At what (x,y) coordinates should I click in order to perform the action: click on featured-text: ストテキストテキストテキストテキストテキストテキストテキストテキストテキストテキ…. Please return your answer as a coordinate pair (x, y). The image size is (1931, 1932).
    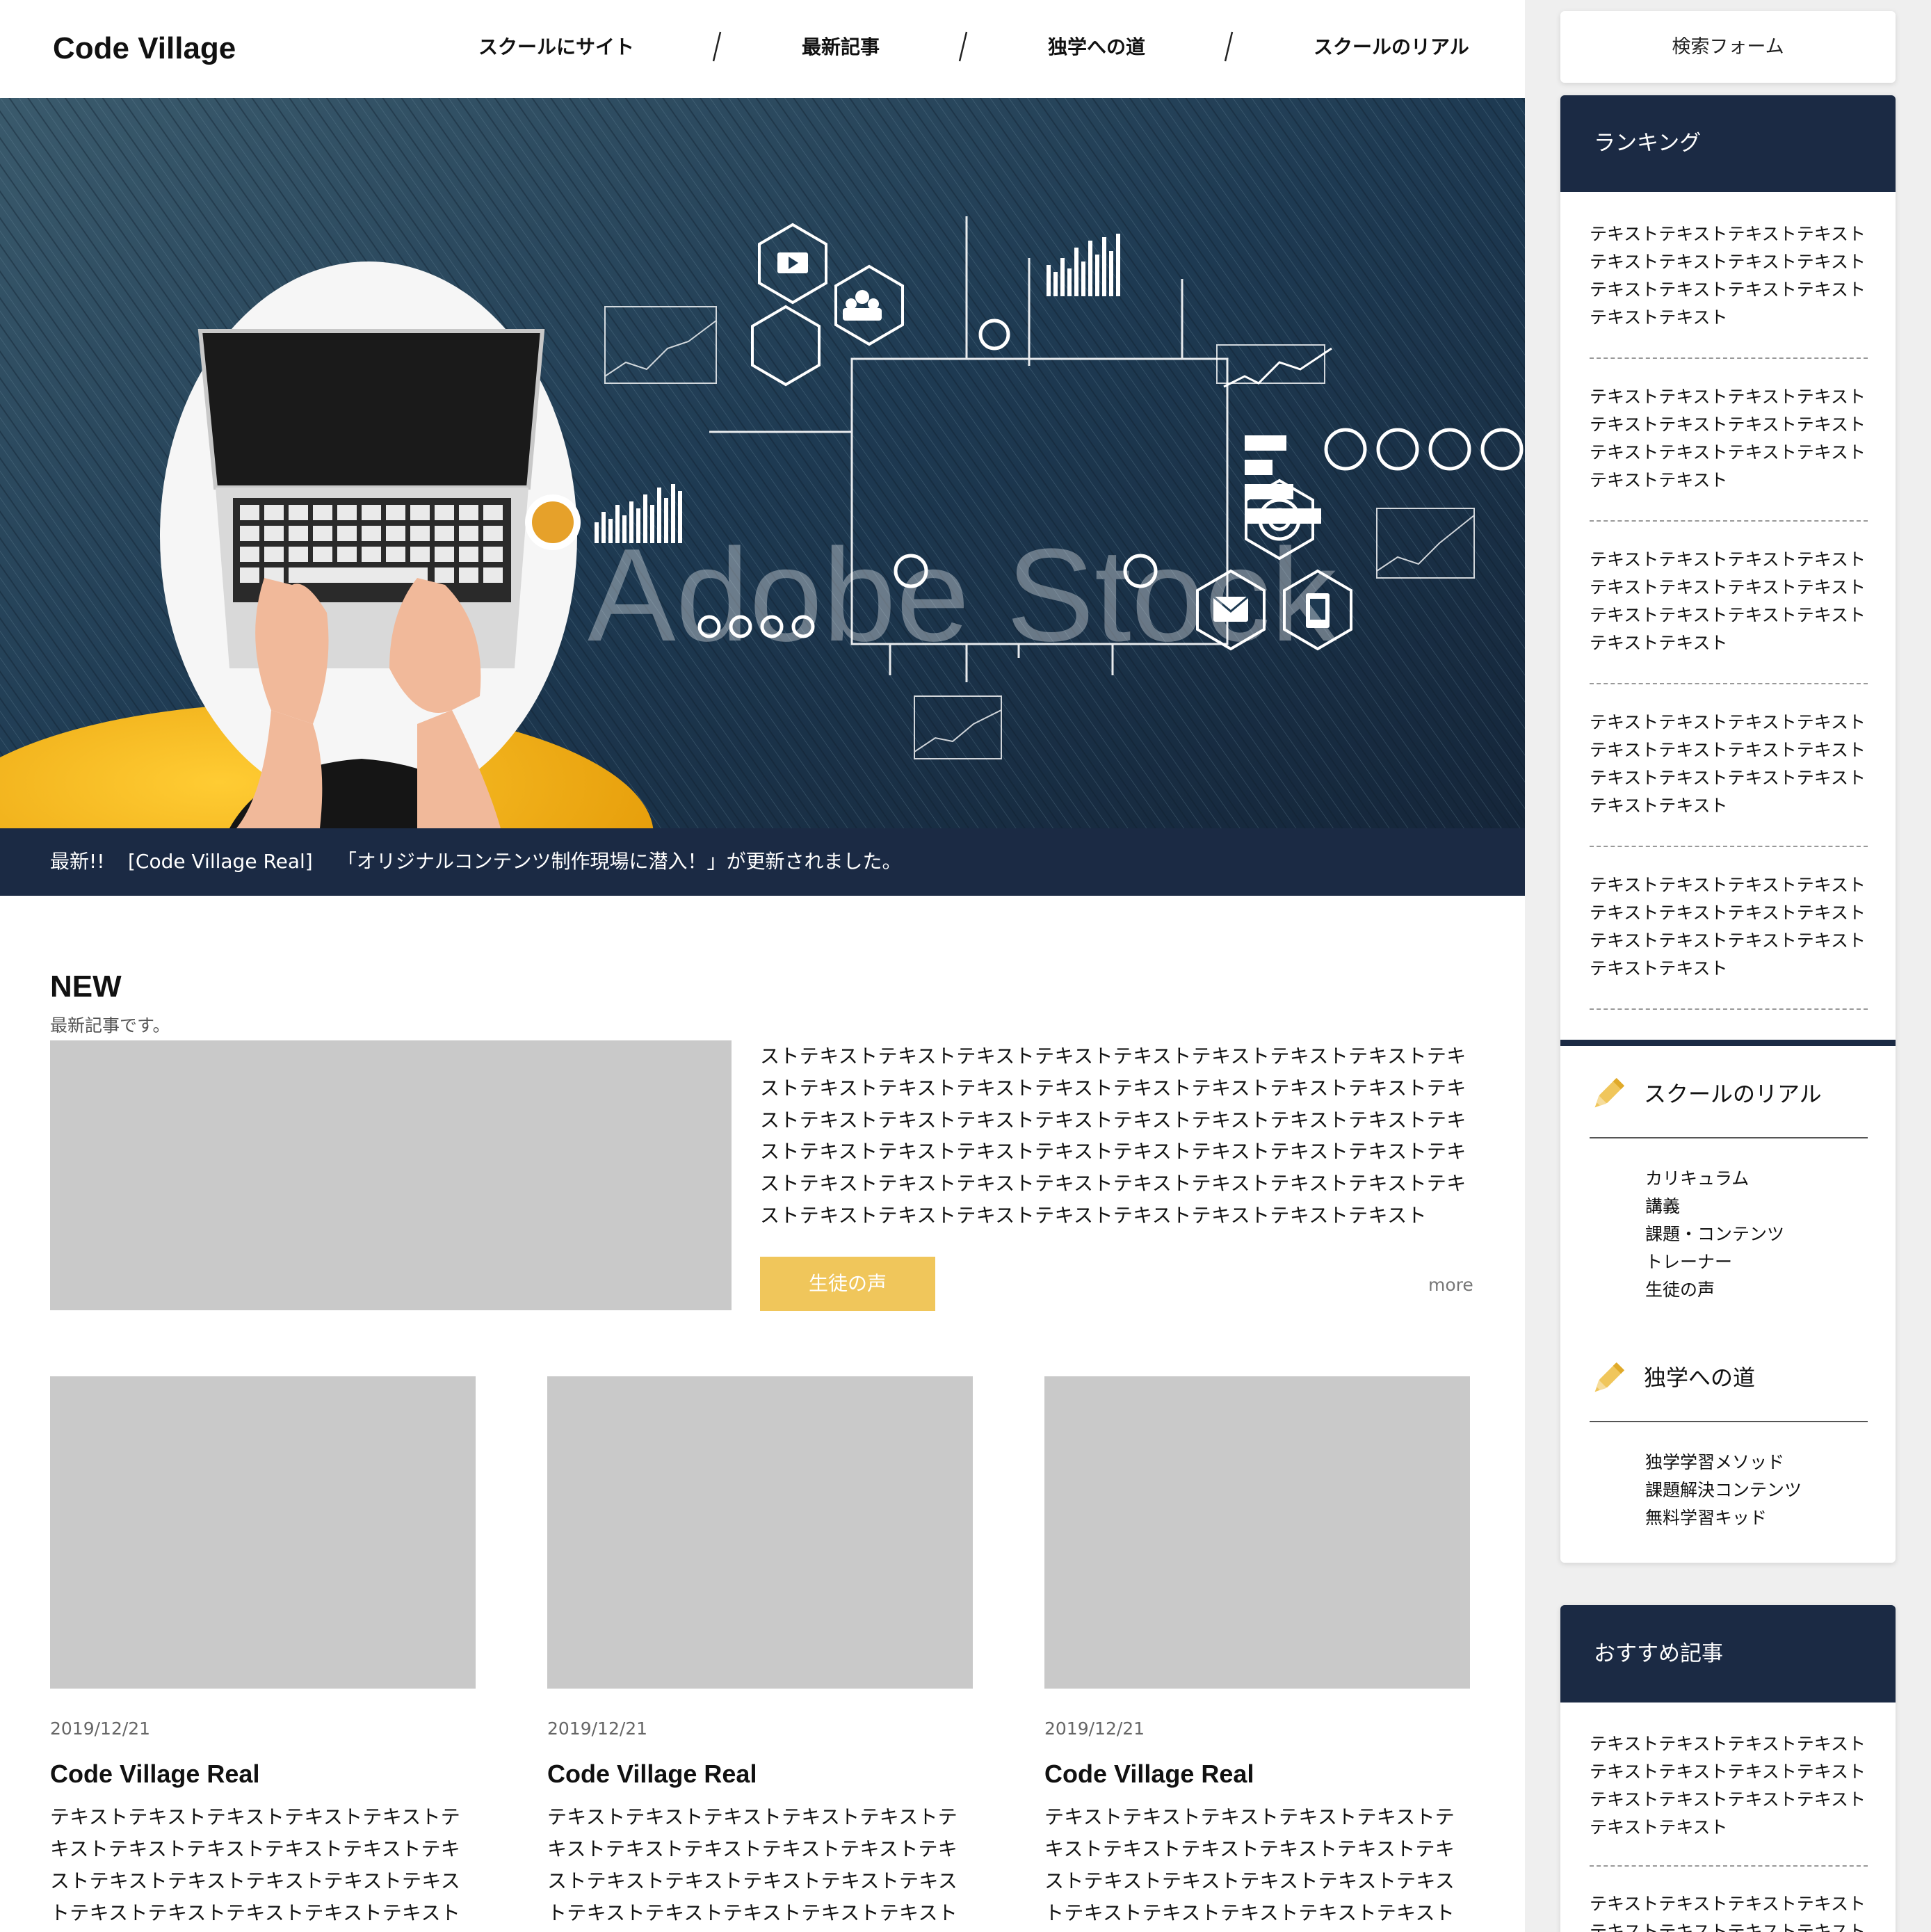
    Looking at the image, I should click on (1113, 1136).